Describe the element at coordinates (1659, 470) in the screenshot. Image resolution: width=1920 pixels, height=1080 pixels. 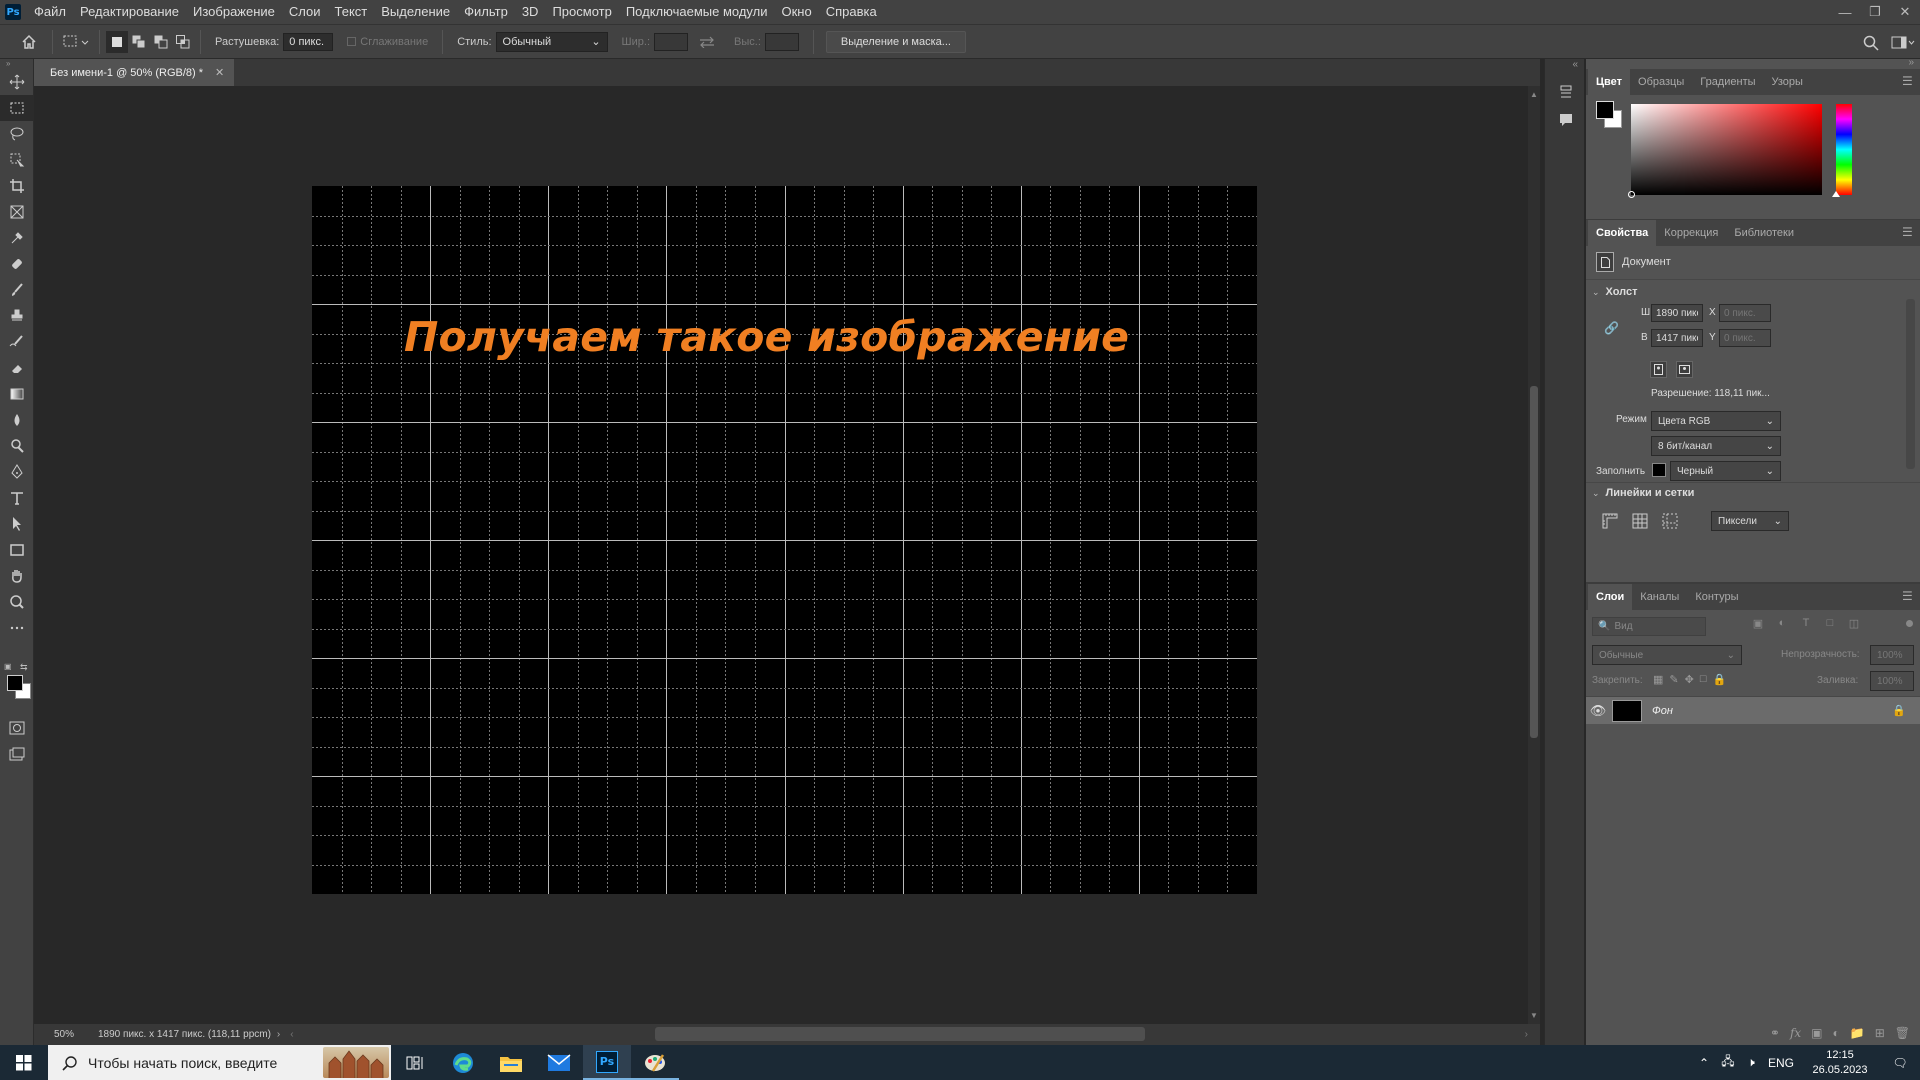
I see `fill-color-swatch` at that location.